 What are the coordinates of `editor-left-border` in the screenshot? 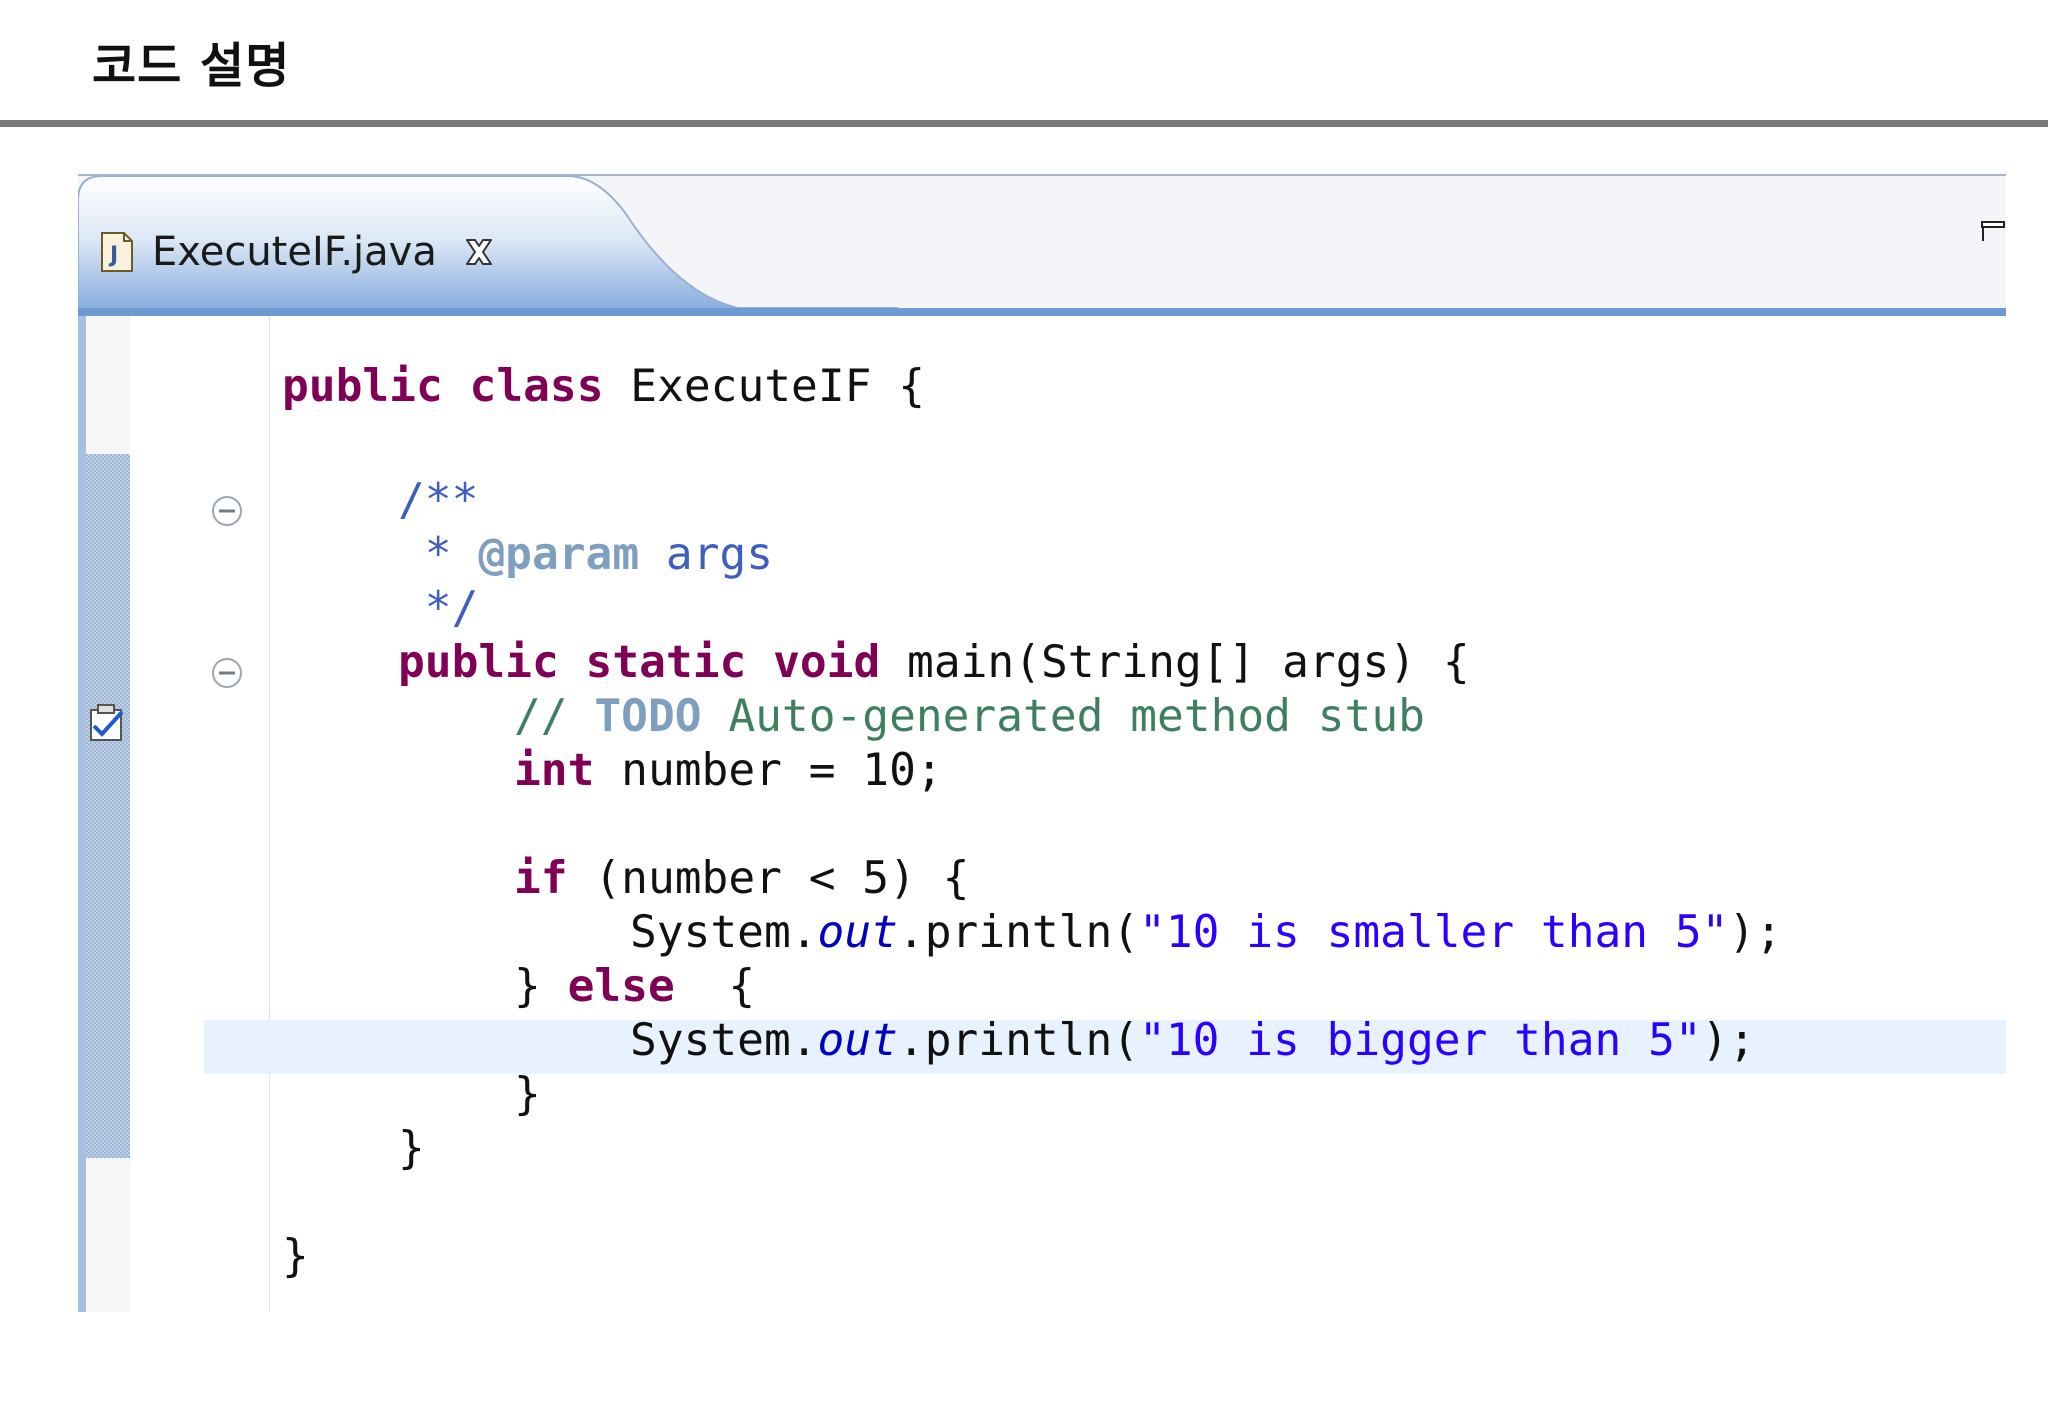 It's located at (82, 814).